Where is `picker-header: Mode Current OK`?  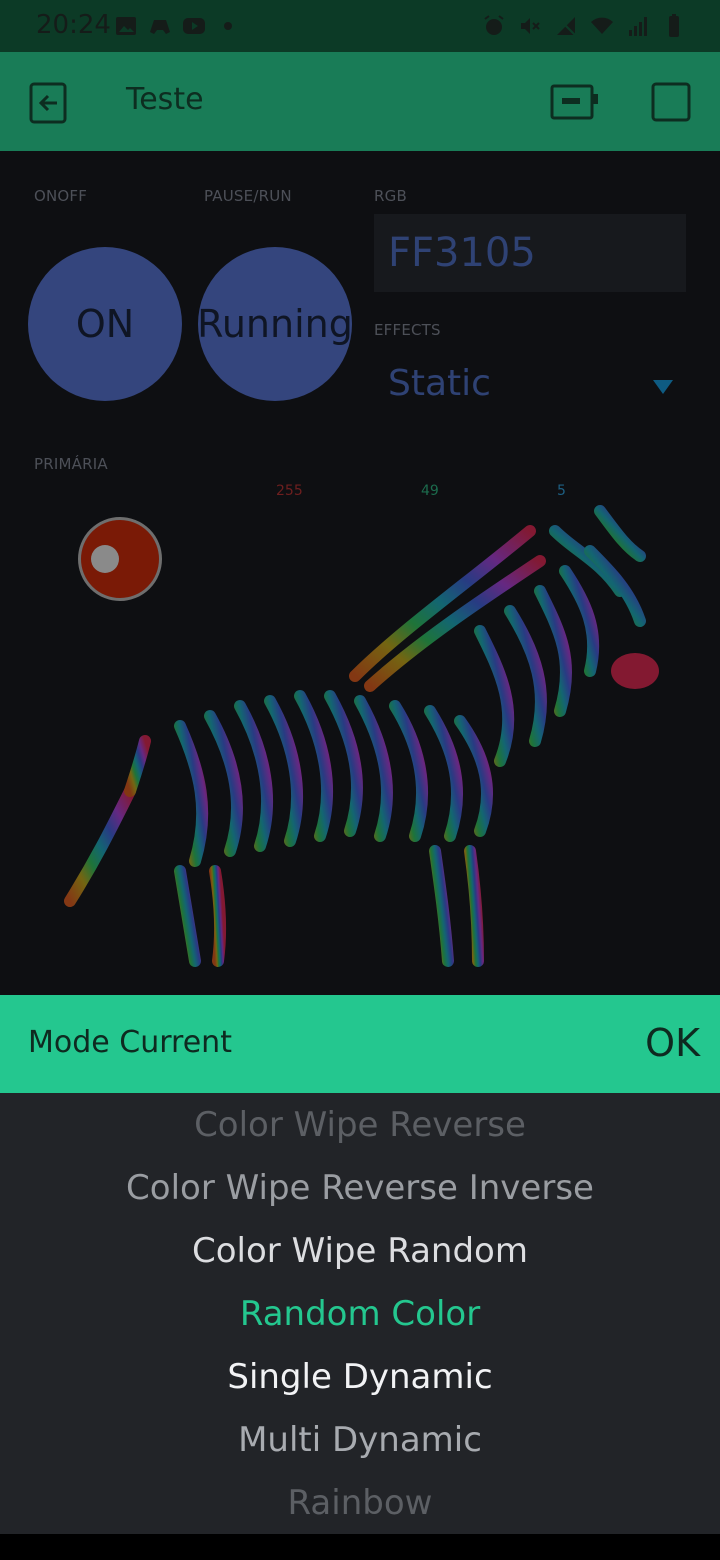 picker-header: Mode Current OK is located at coordinates (360, 1044).